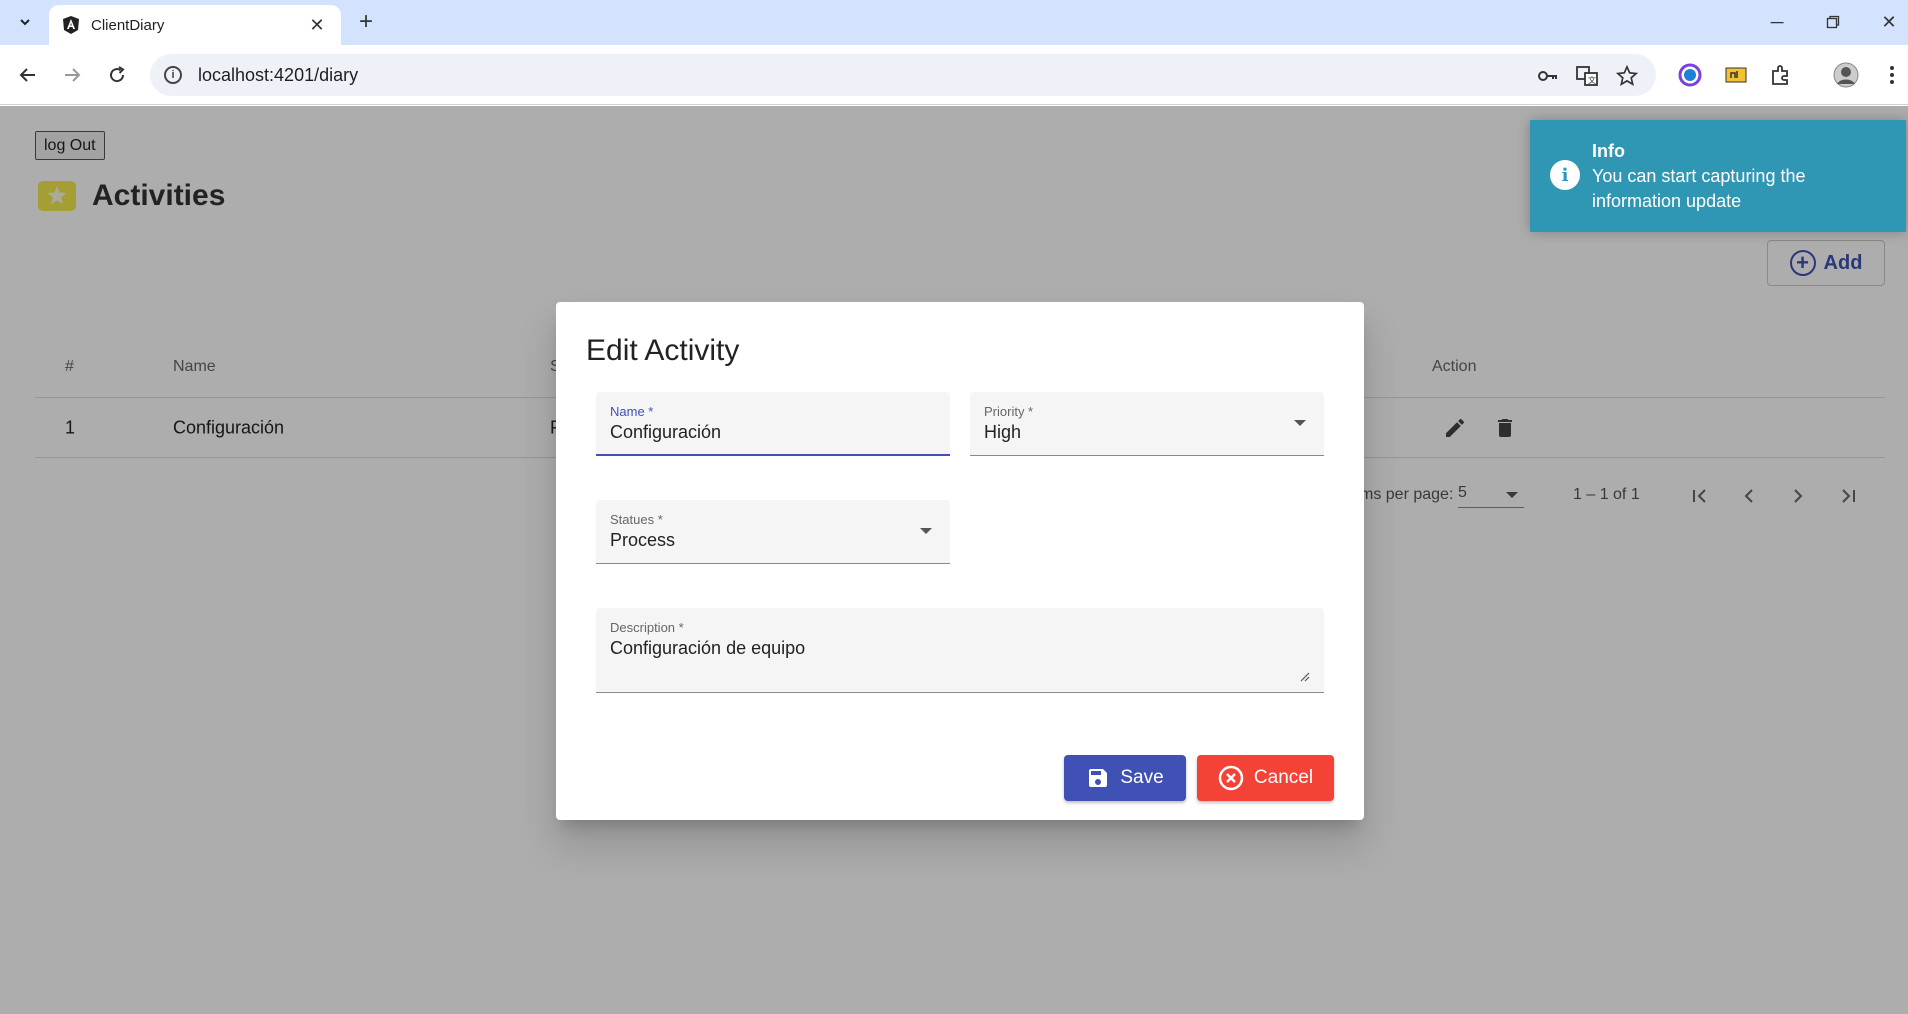  Describe the element at coordinates (1736, 75) in the screenshot. I see `extension-icon-yellow` at that location.